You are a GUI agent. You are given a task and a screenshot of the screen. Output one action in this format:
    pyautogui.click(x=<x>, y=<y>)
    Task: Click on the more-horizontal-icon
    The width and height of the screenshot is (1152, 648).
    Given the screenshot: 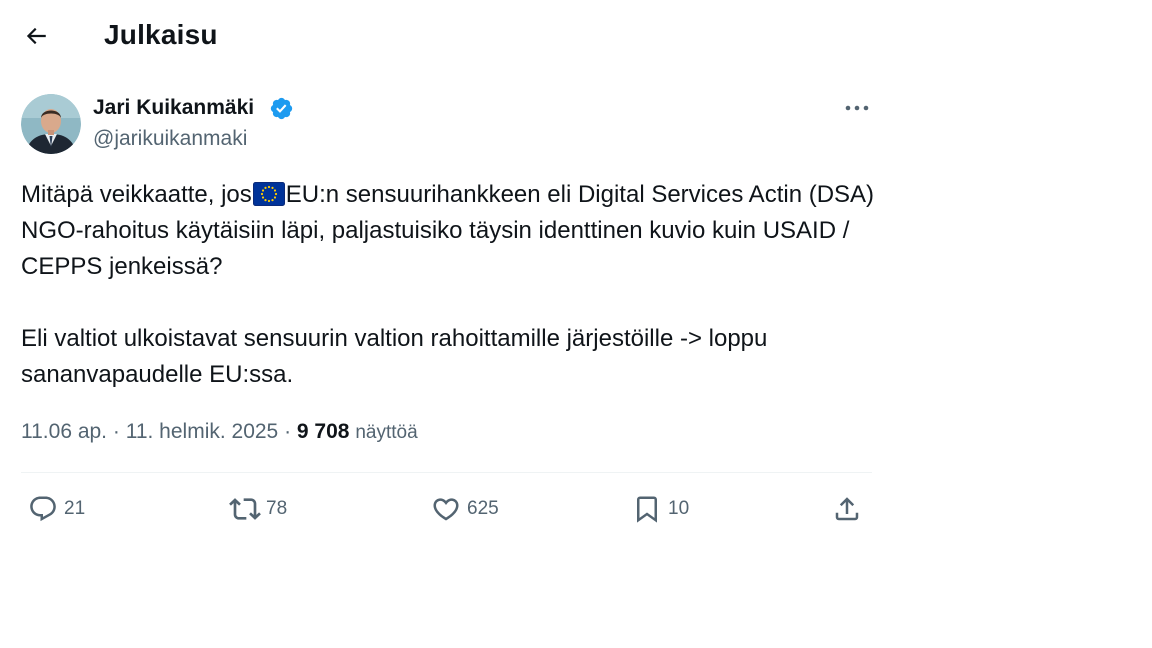 What is the action you would take?
    pyautogui.click(x=857, y=108)
    